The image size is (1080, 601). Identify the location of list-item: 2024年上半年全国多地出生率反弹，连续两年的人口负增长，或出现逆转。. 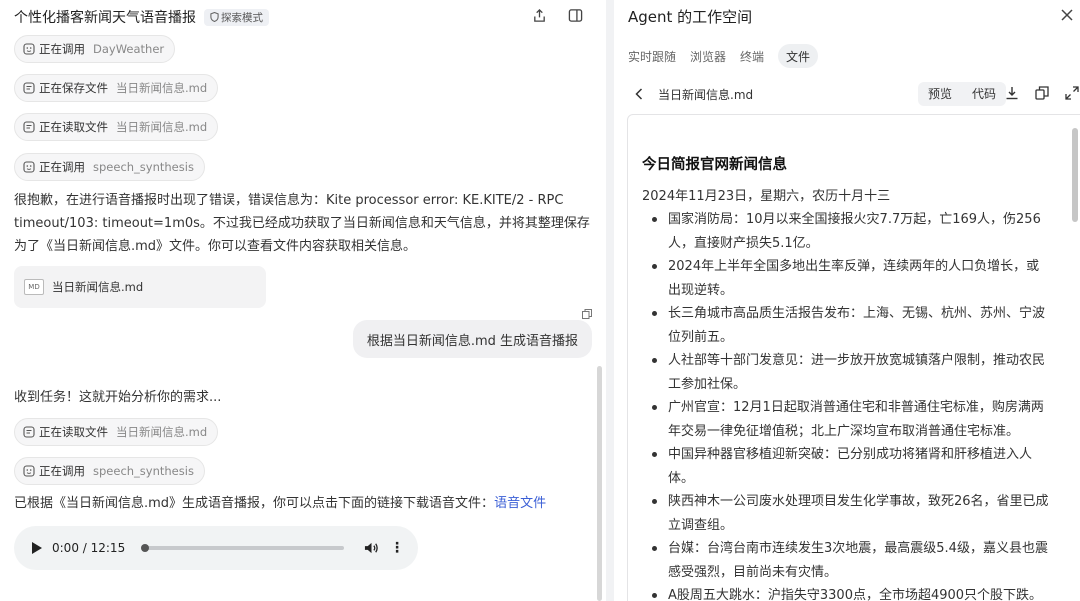
(847, 278).